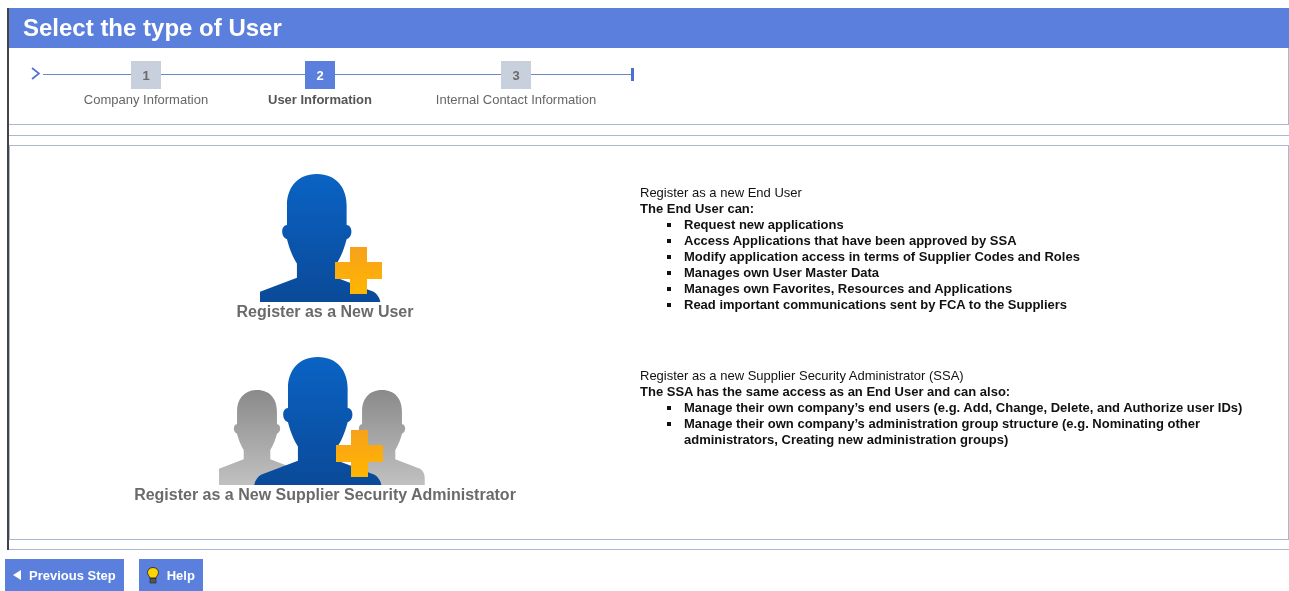 The width and height of the screenshot is (1289, 591). Describe the element at coordinates (764, 225) in the screenshot. I see `bullet-text: Request new applications` at that location.